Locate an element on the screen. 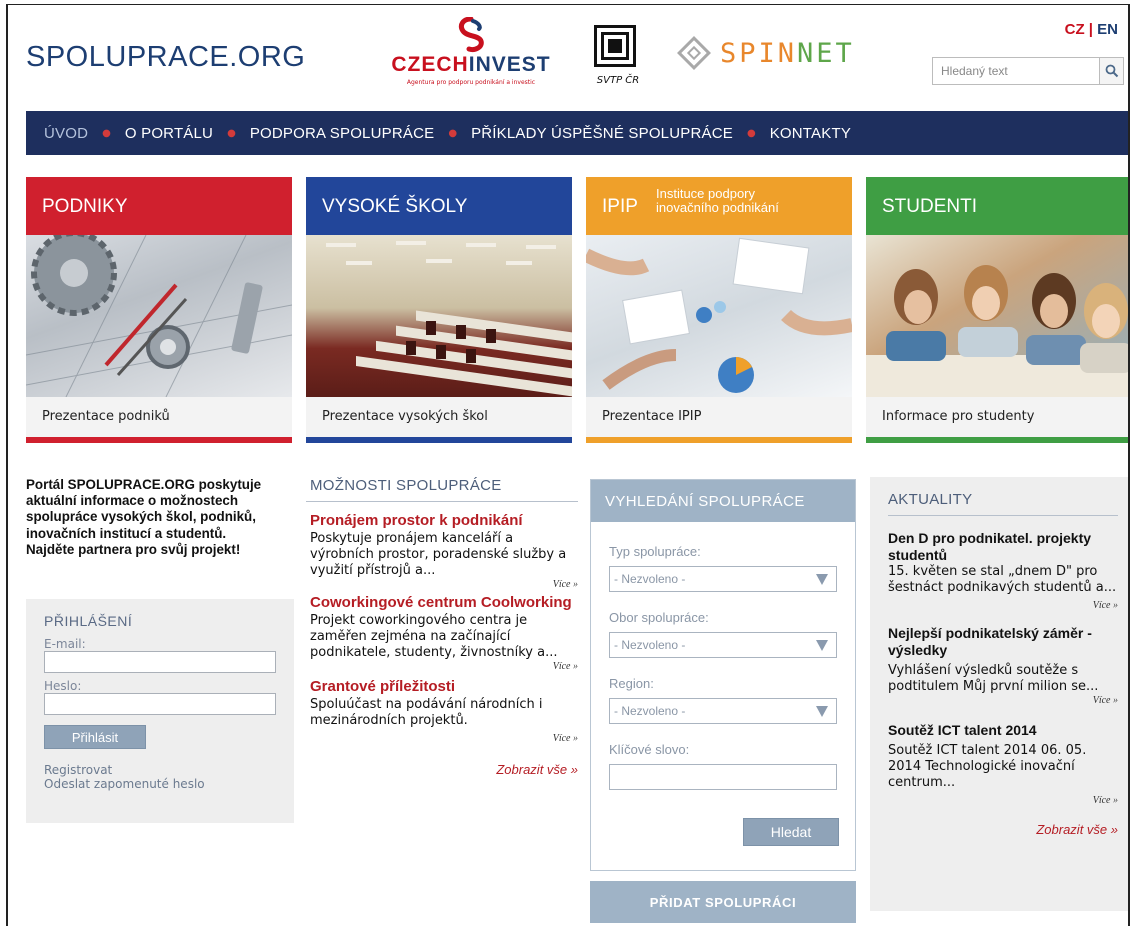 This screenshot has height=928, width=1134. language-switcher: CZ | EN is located at coordinates (1091, 29).